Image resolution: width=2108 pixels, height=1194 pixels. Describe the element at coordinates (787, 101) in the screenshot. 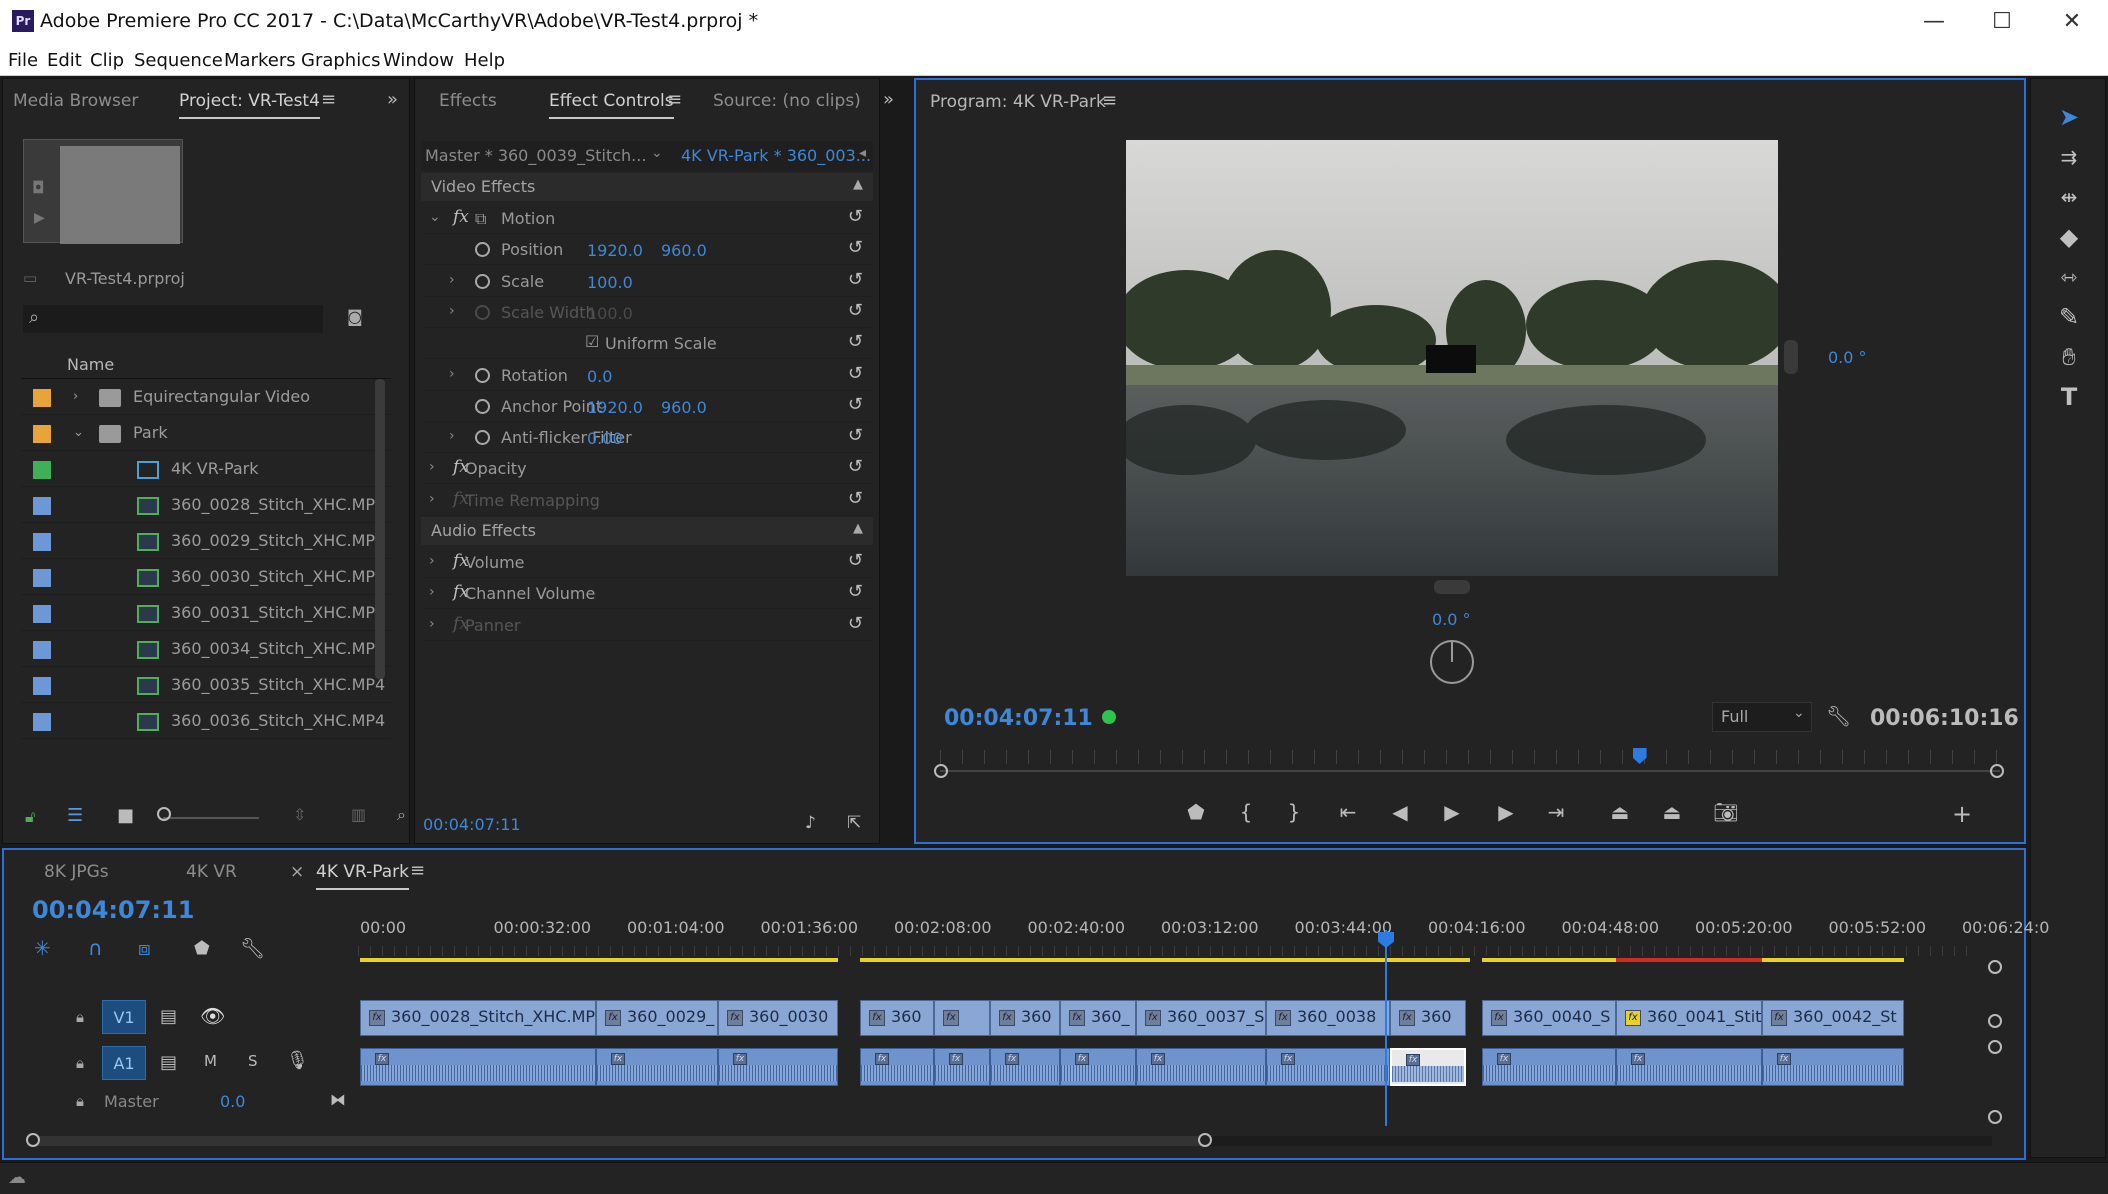

I see `tab-source: Source: (no clips)` at that location.